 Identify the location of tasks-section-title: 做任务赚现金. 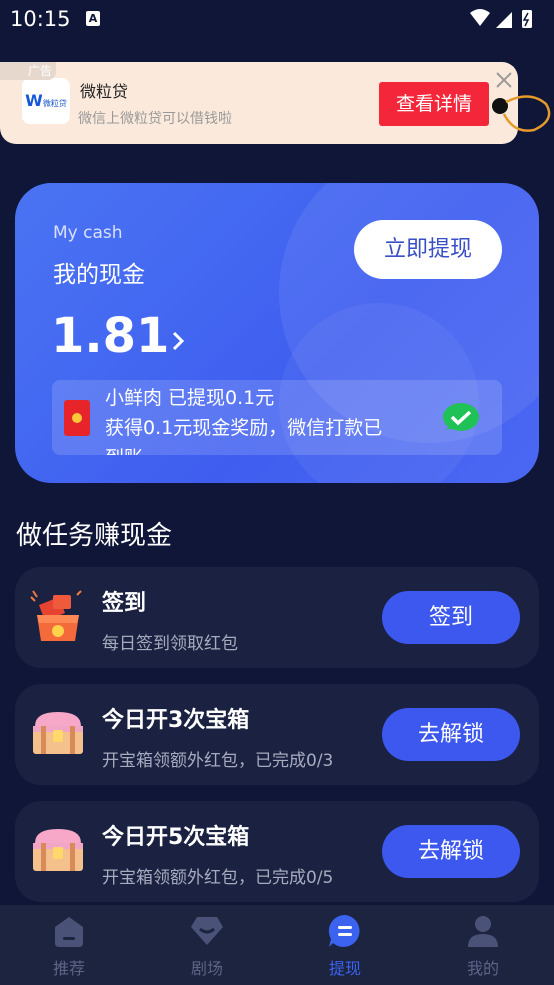
(94, 536).